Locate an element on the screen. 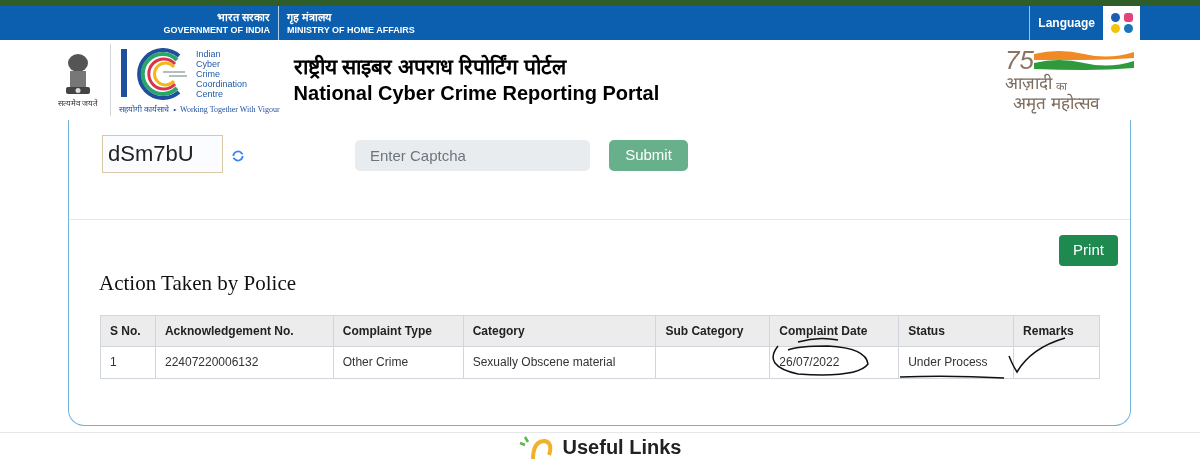 This screenshot has width=1200, height=460. ministry-hindi: गृह मंत्रालय is located at coordinates (310, 17).